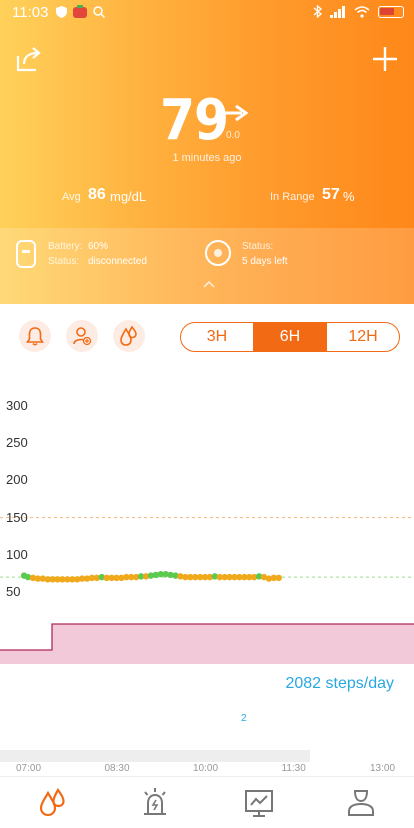 This screenshot has height=828, width=414. I want to click on bell-icon, so click(35, 336).